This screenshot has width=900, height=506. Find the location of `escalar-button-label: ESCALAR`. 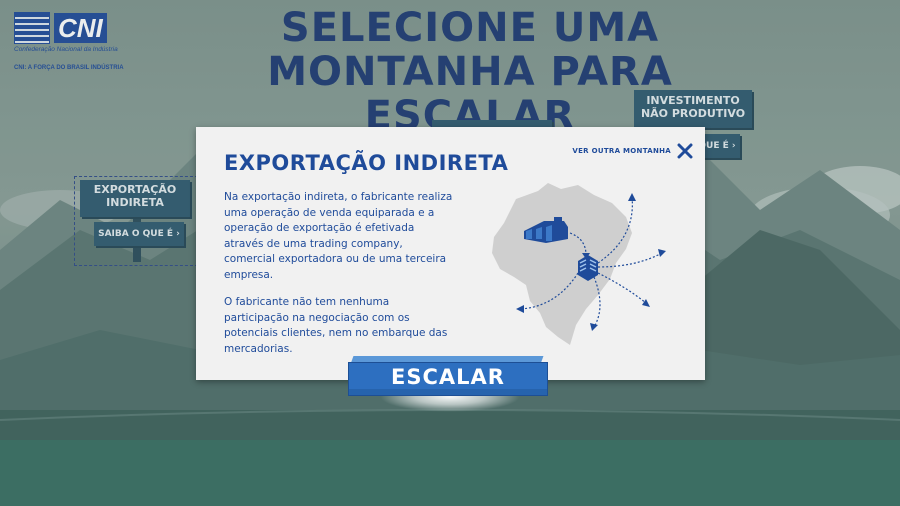

escalar-button-label: ESCALAR is located at coordinates (448, 377).